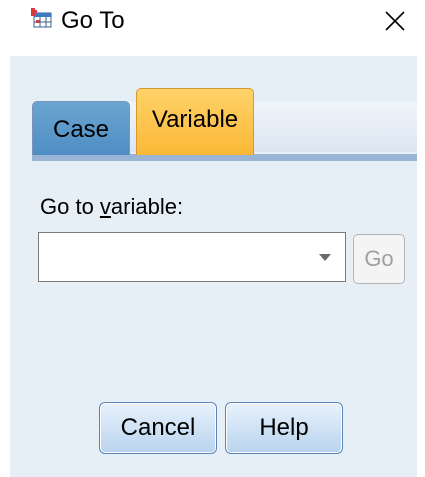 The height and width of the screenshot is (477, 425). What do you see at coordinates (93, 20) in the screenshot?
I see `dialog-title: Go To` at bounding box center [93, 20].